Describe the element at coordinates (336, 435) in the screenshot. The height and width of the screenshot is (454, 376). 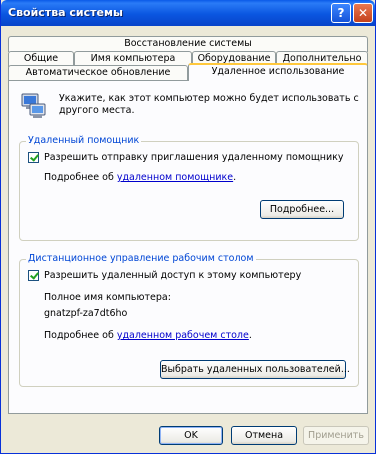
I see `apply-button: Применить` at that location.